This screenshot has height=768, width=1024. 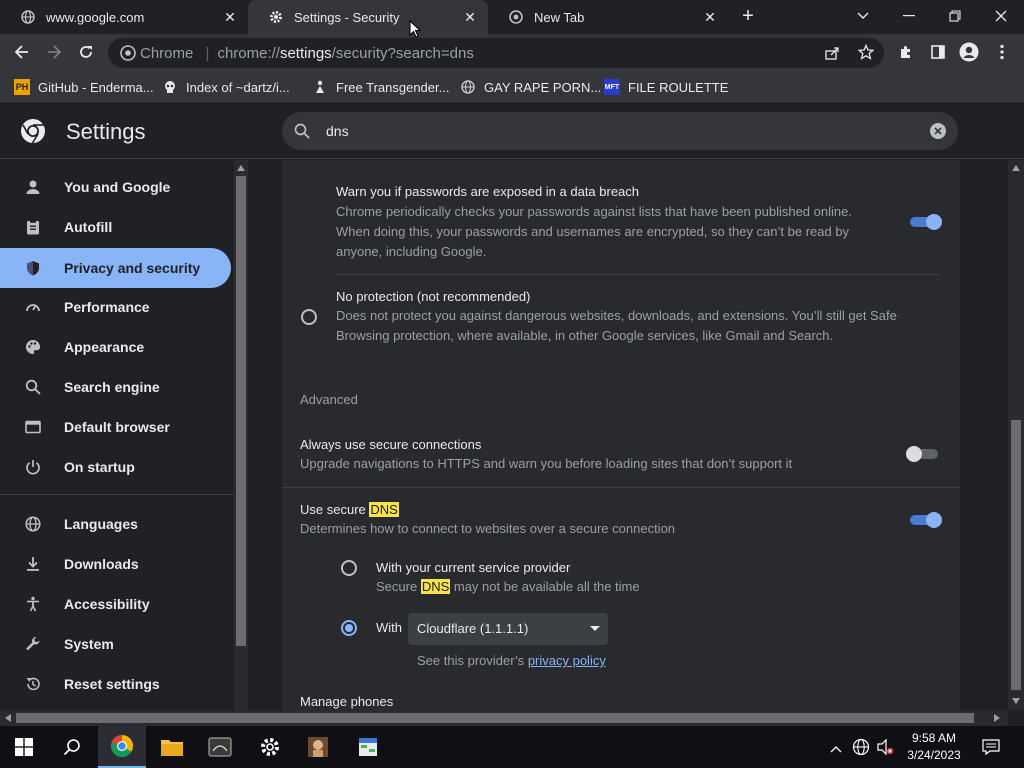 What do you see at coordinates (866, 54) in the screenshot?
I see `bookmark-star-icon` at bounding box center [866, 54].